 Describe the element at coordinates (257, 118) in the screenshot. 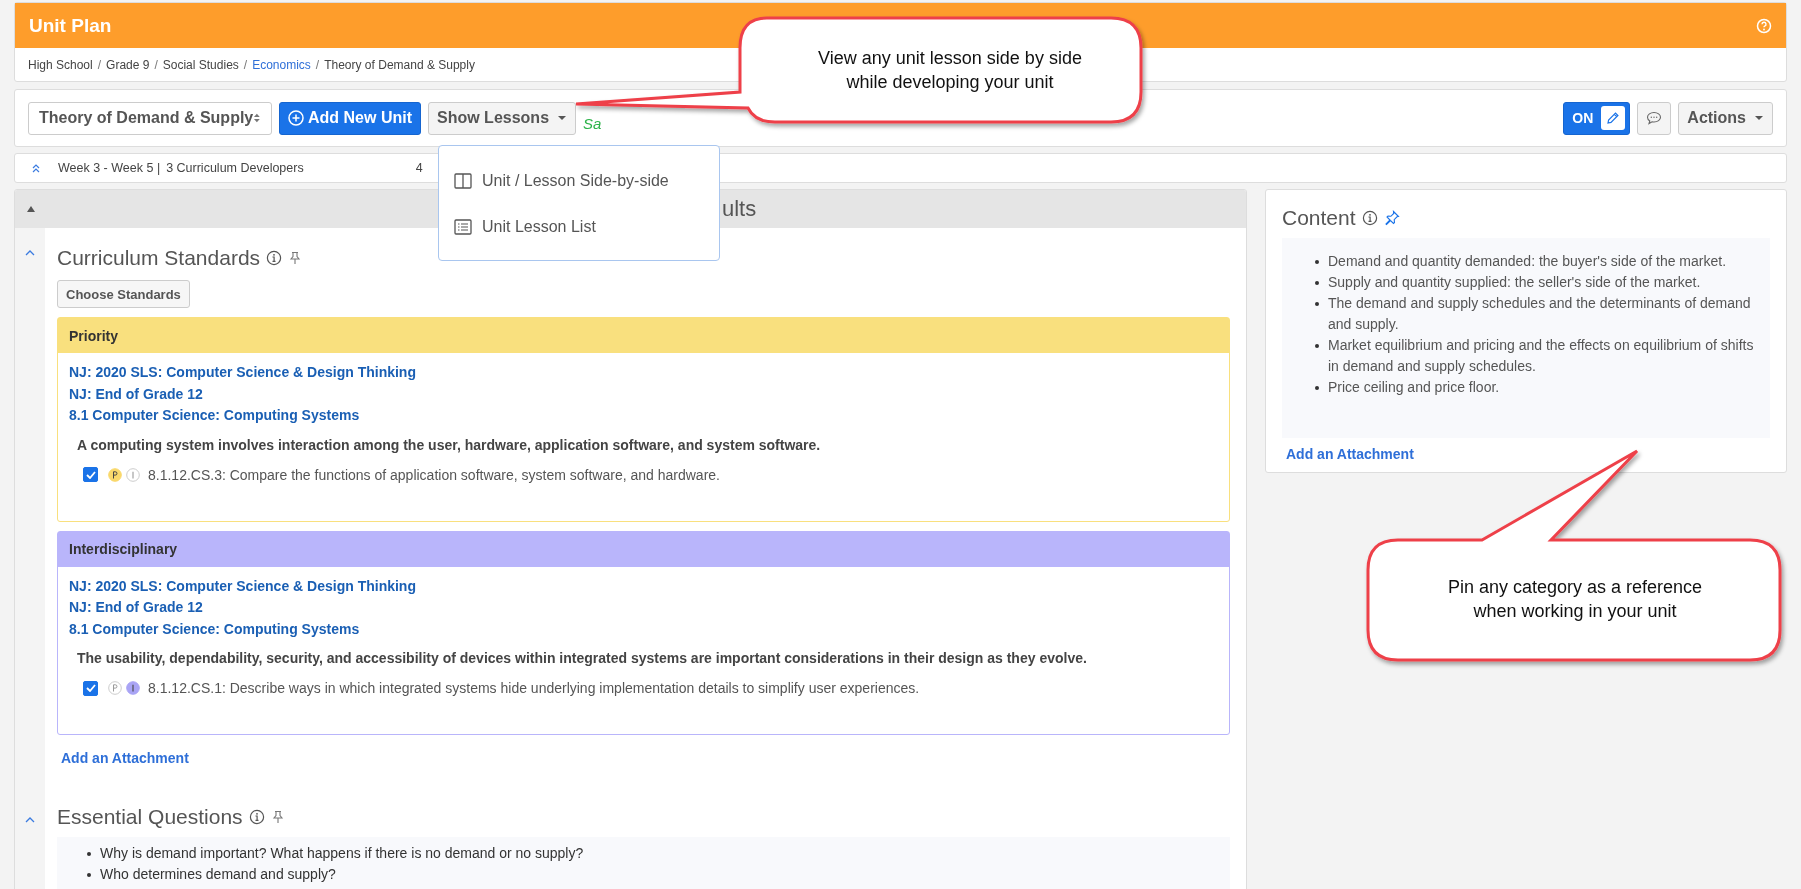

I see `sort-arrows-icon` at that location.